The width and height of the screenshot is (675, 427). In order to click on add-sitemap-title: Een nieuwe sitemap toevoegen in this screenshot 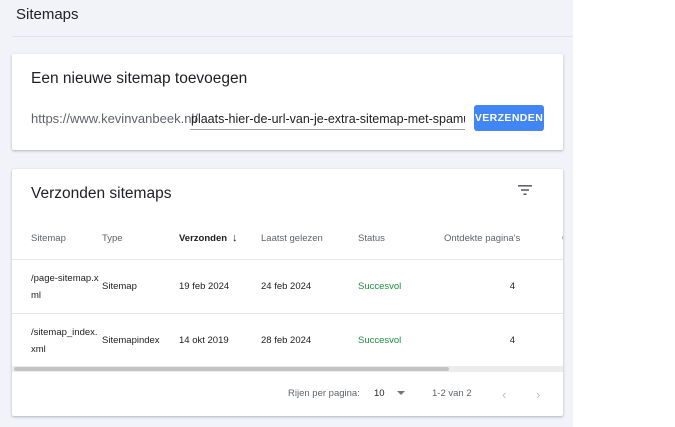, I will do `click(139, 78)`.